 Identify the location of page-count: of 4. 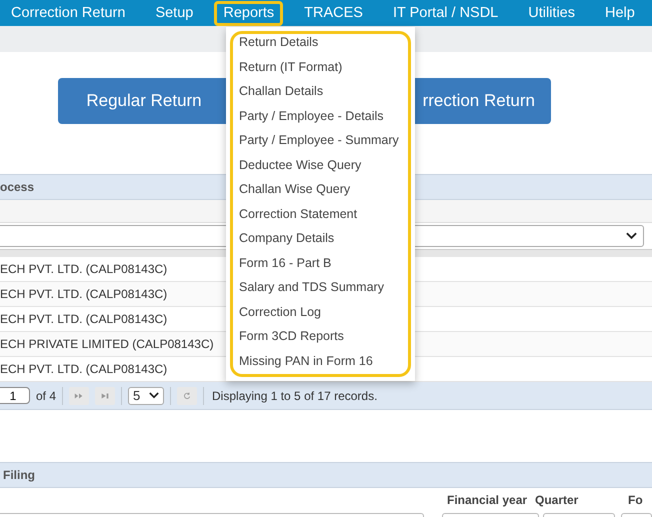
(46, 395).